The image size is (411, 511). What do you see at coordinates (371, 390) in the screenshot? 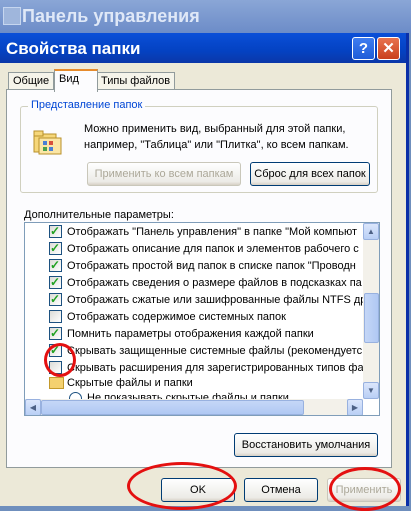
I see `scroll-down-arrow-icon: ▼` at bounding box center [371, 390].